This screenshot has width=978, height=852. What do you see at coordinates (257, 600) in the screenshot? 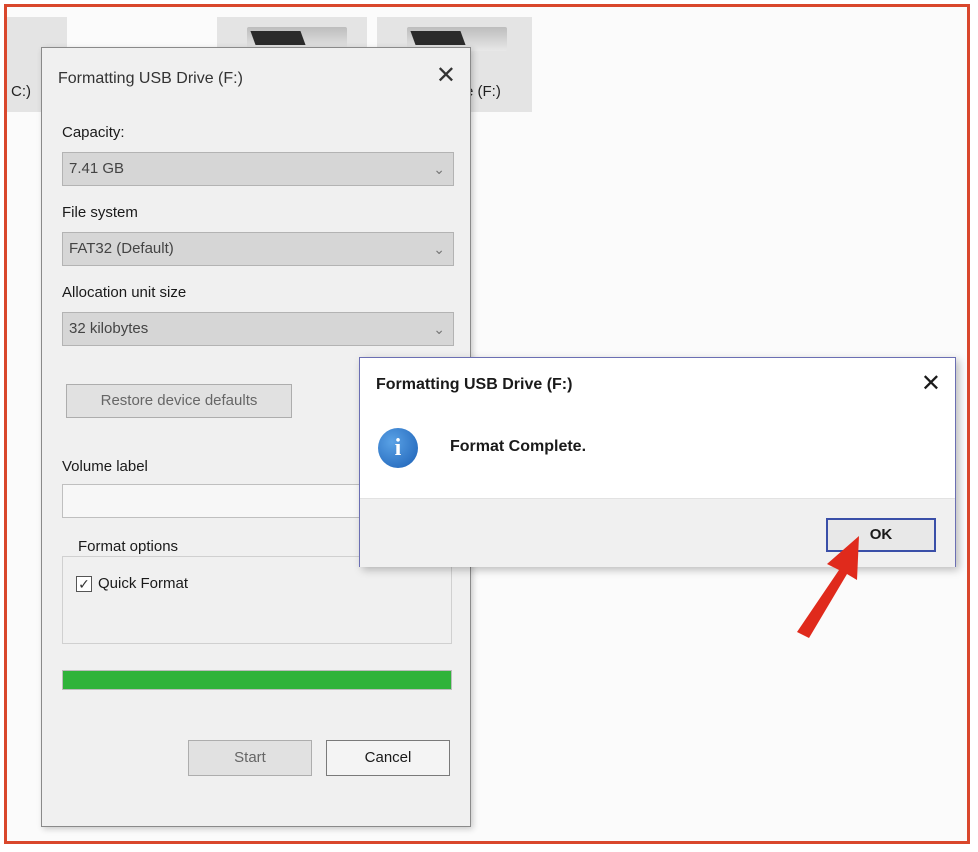
I see `format-options-group` at bounding box center [257, 600].